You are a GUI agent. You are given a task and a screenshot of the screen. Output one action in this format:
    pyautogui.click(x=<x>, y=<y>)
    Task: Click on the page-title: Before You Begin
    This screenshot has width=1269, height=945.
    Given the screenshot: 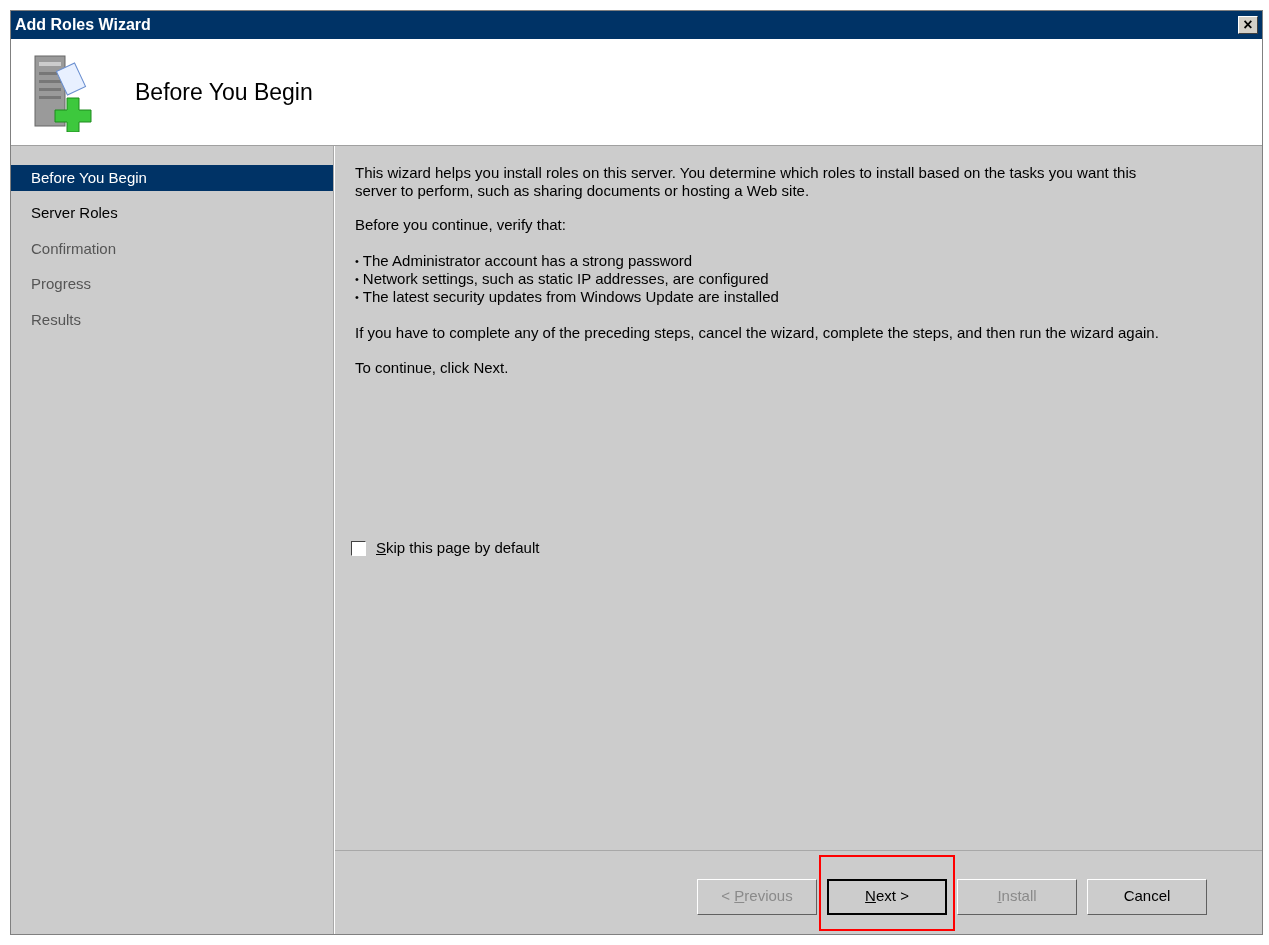 What is the action you would take?
    pyautogui.click(x=224, y=92)
    